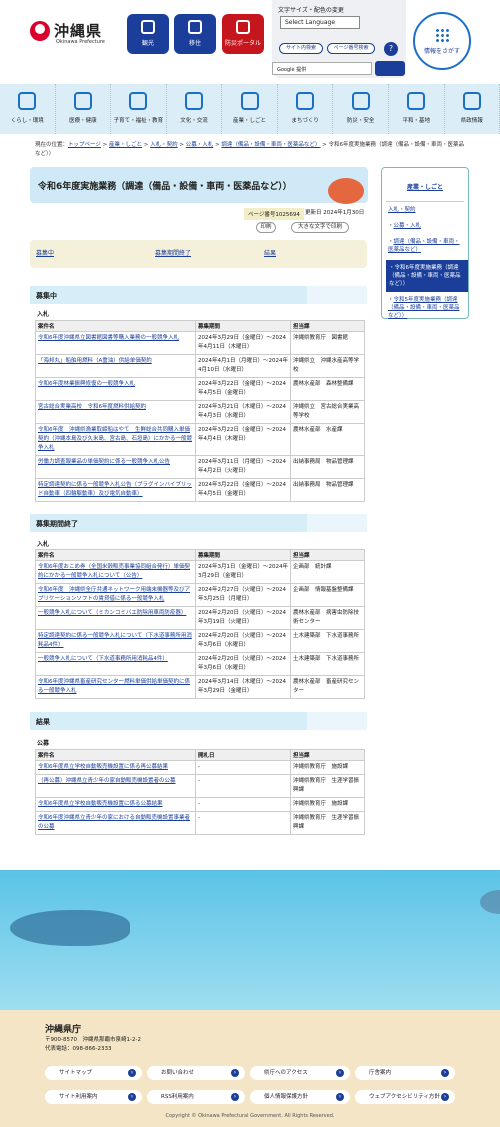 Image resolution: width=500 pixels, height=1127 pixels. What do you see at coordinates (92, 407) in the screenshot?
I see `case-link: 宮古総合実業高校 令和6年度燃料供給契約` at bounding box center [92, 407].